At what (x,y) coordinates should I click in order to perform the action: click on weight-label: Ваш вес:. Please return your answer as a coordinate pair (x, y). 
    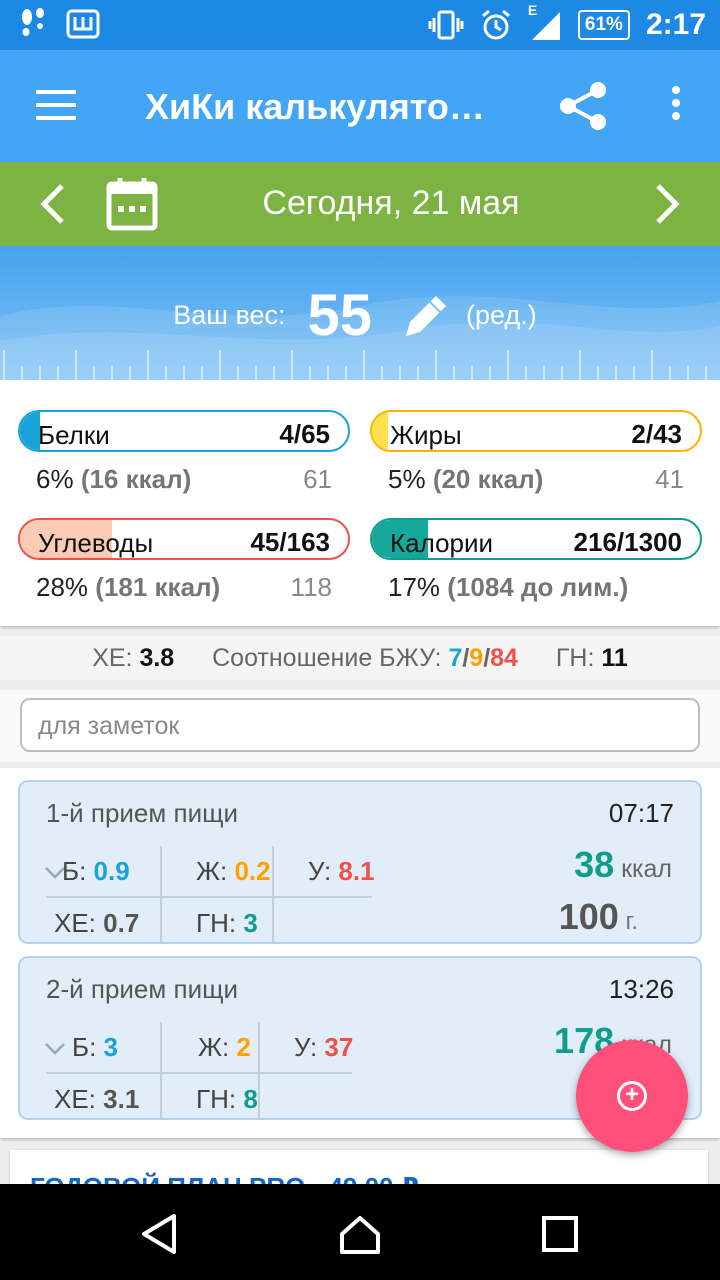
    Looking at the image, I should click on (229, 315).